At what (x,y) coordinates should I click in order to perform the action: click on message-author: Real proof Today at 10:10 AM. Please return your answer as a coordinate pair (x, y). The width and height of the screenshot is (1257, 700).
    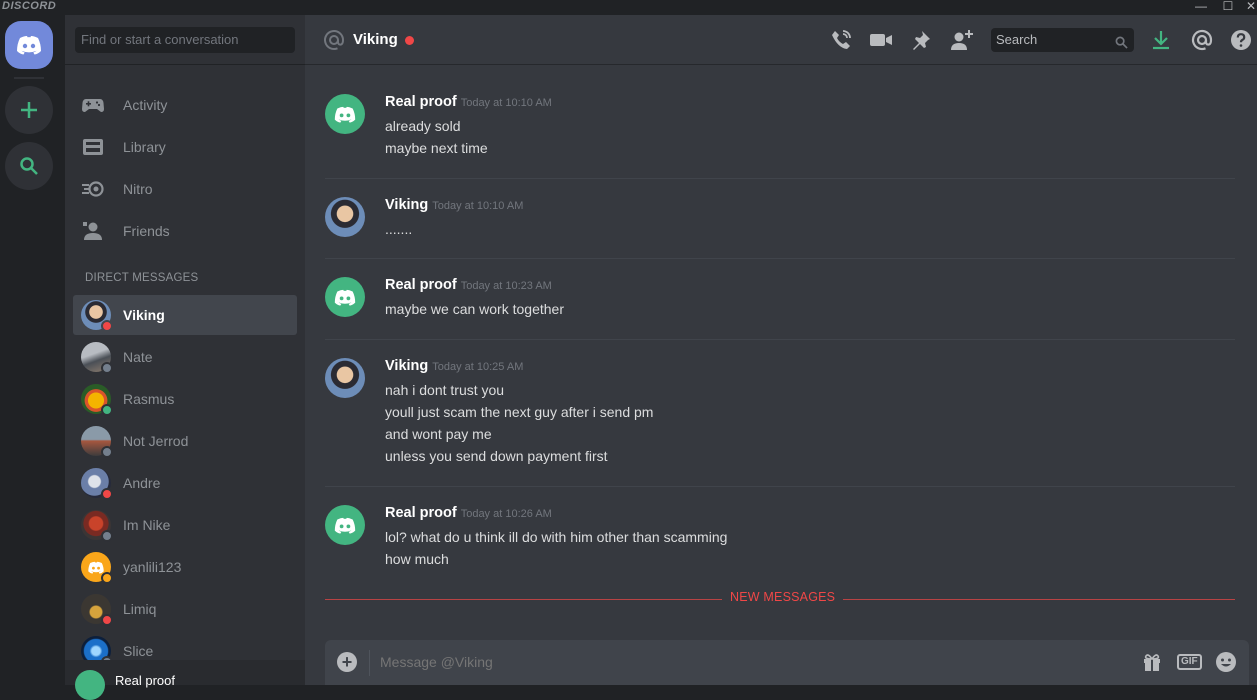
    Looking at the image, I should click on (468, 102).